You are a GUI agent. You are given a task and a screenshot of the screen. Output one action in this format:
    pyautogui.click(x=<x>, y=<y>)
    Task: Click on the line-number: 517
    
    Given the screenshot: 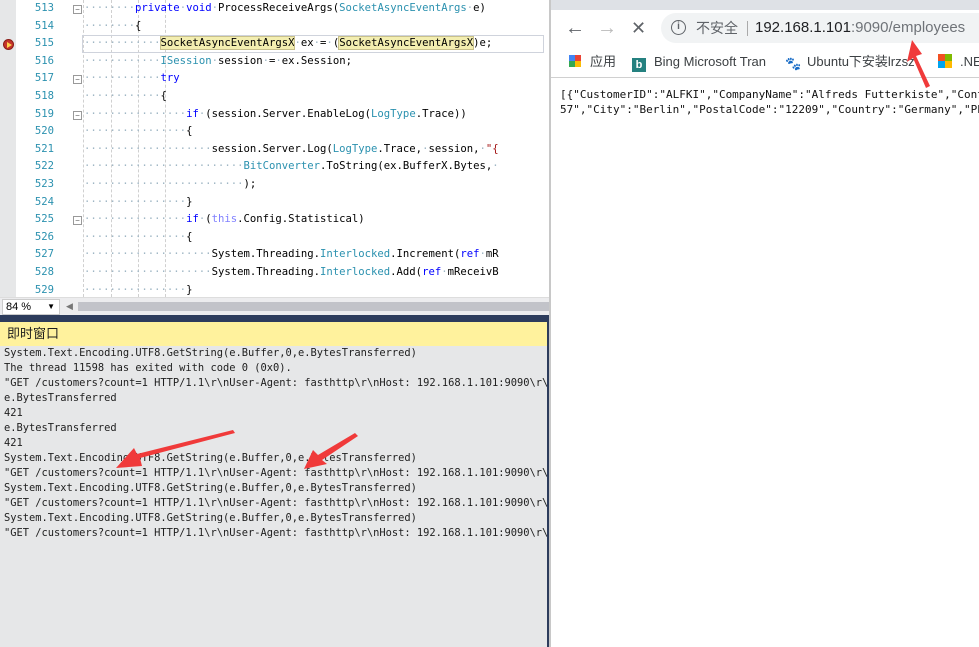 What is the action you would take?
    pyautogui.click(x=44, y=78)
    